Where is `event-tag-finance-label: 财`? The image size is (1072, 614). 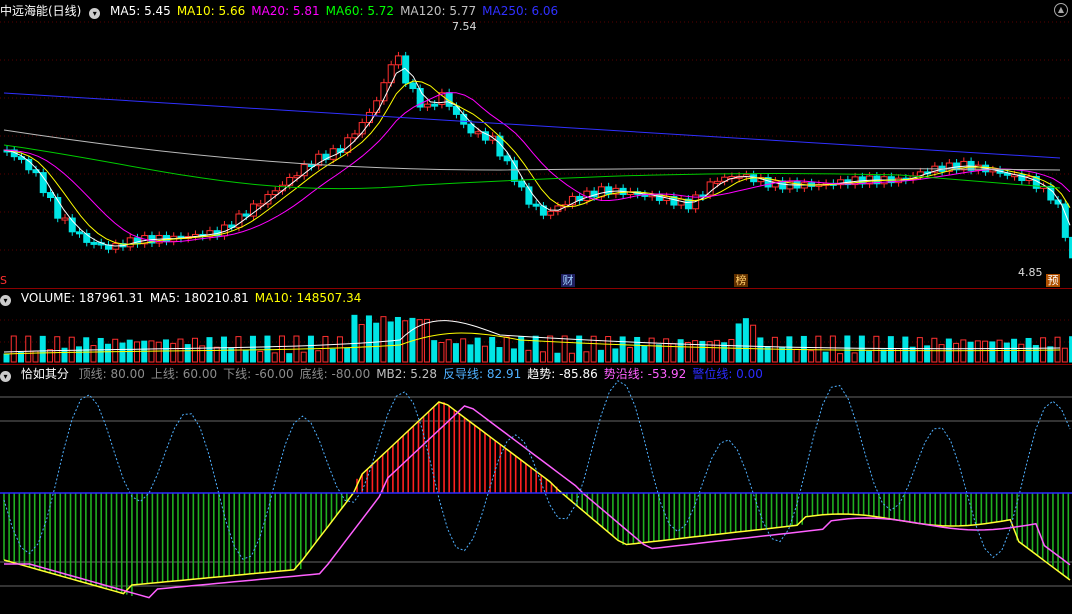
event-tag-finance-label: 财 is located at coordinates (568, 280).